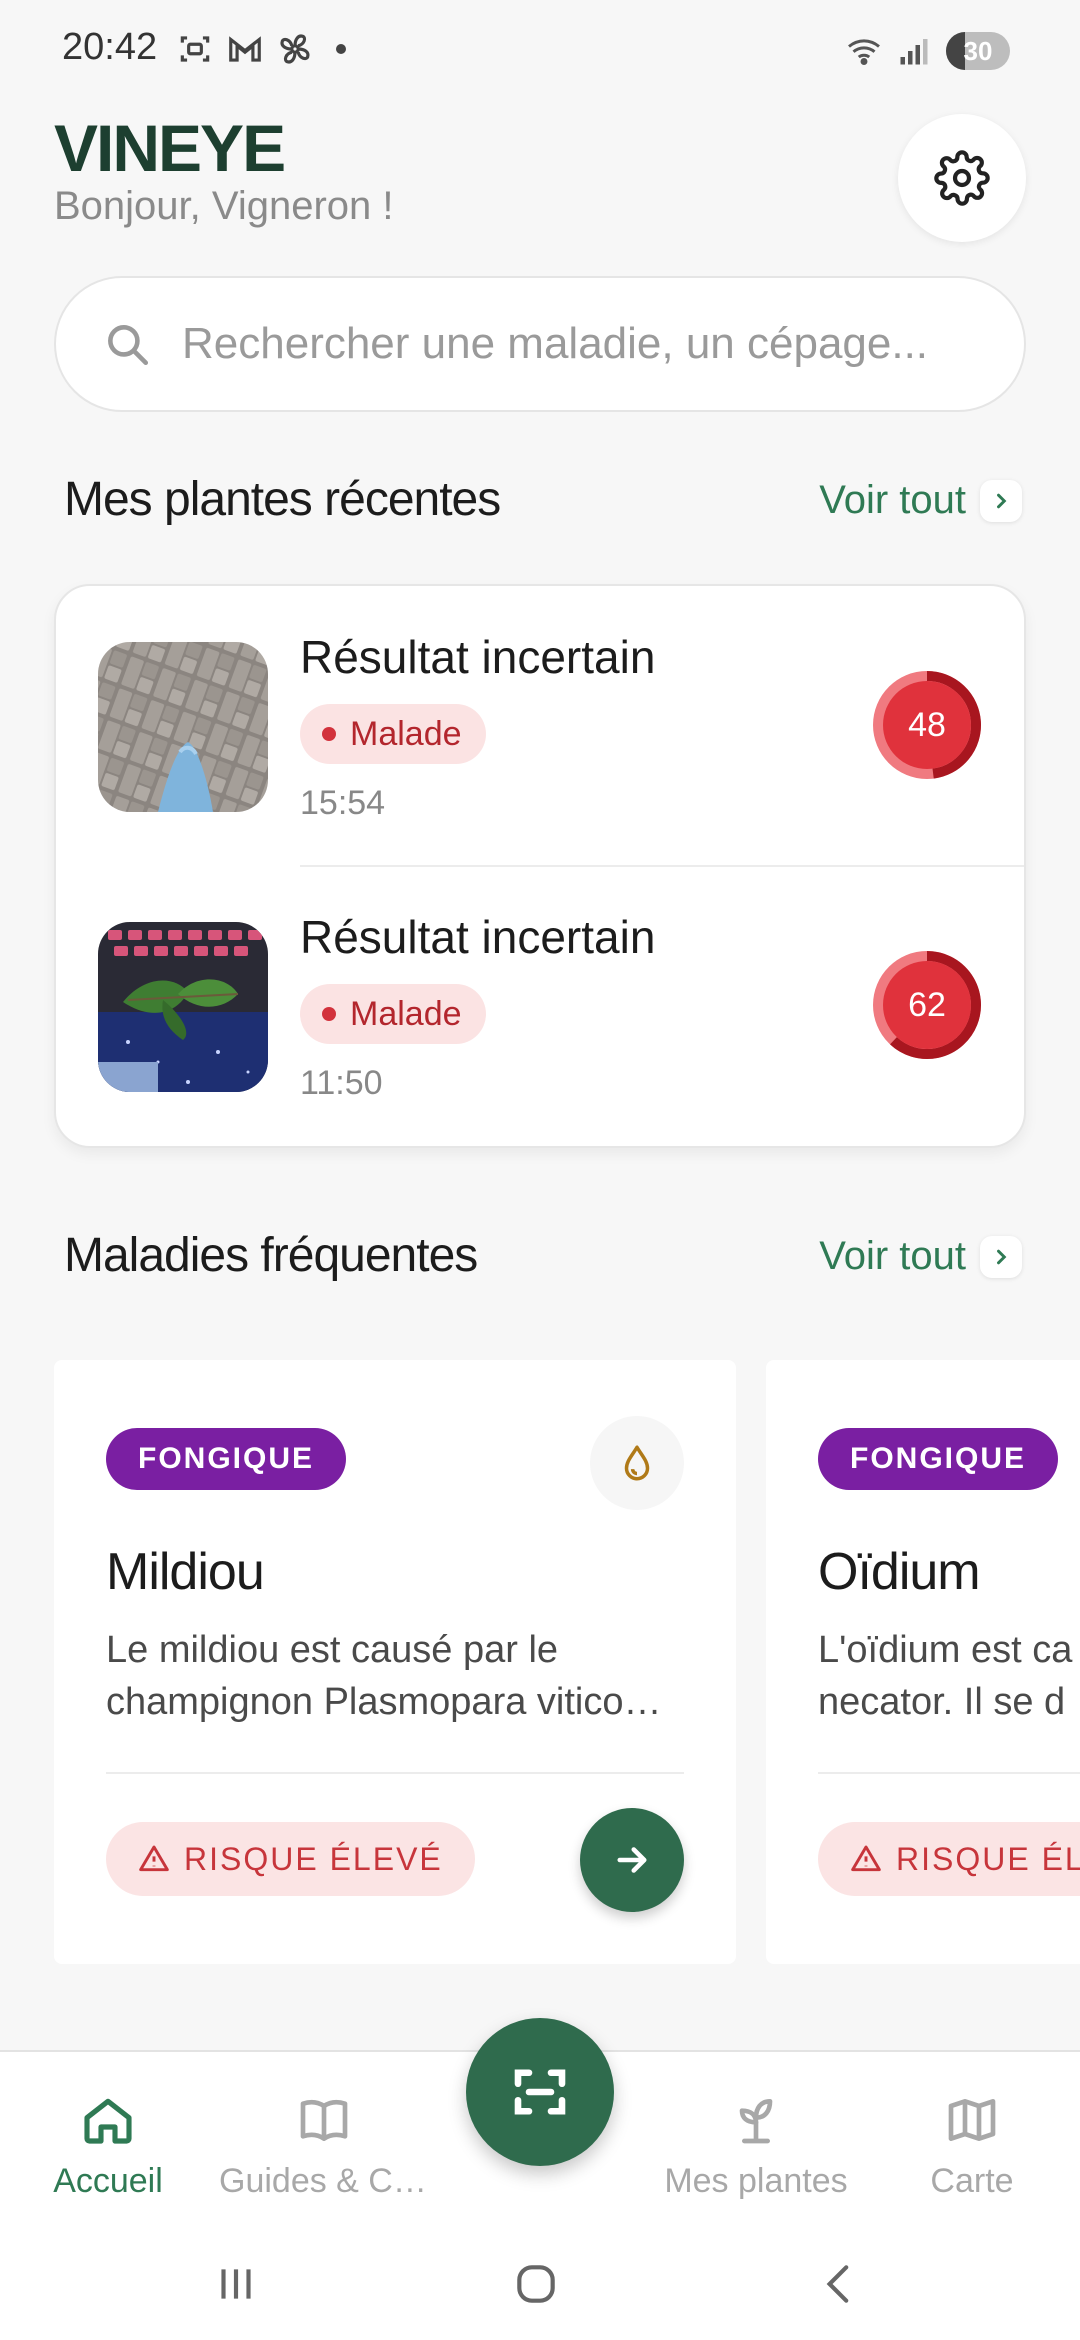 Image resolution: width=1080 pixels, height=2340 pixels. Describe the element at coordinates (295, 49) in the screenshot. I see `fan-icon` at that location.